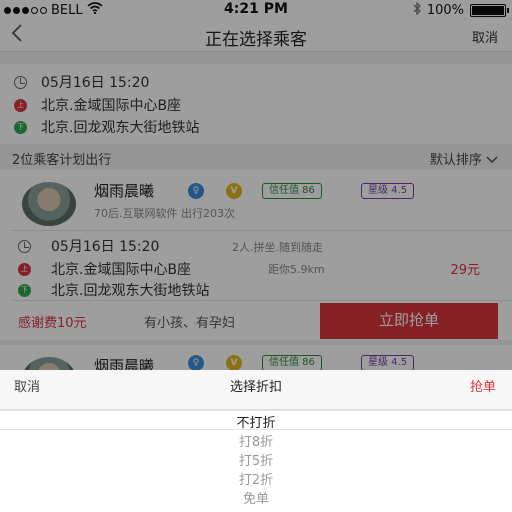 This screenshot has width=512, height=512. I want to click on picker-option: 打5折, so click(256, 459).